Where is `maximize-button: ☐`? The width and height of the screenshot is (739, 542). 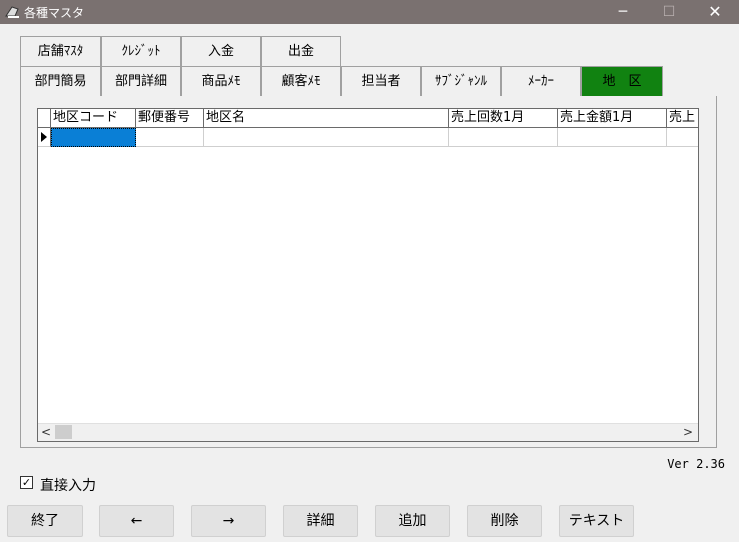
maximize-button: ☐ is located at coordinates (669, 12).